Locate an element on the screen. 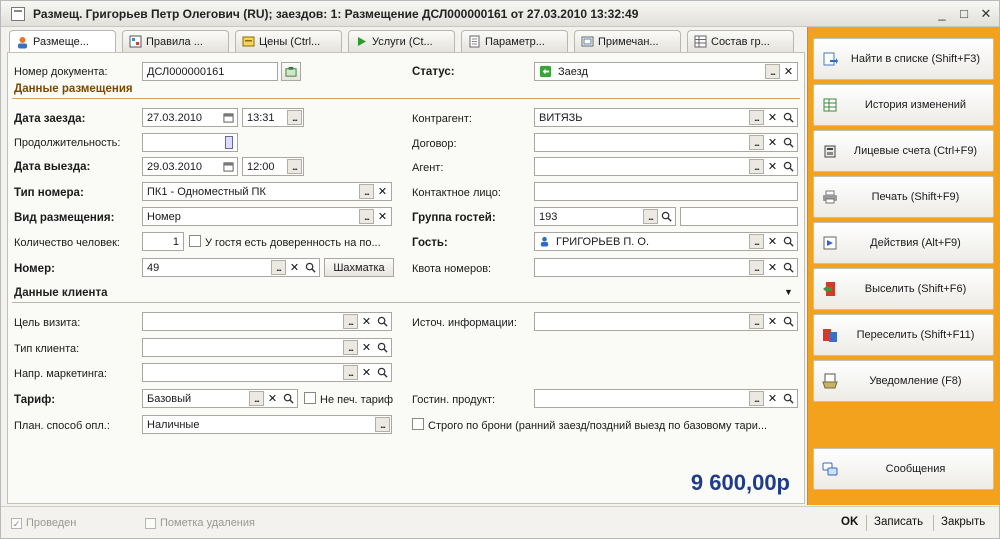 This screenshot has height=539, width=1000. guest-group-extra-field is located at coordinates (739, 216).